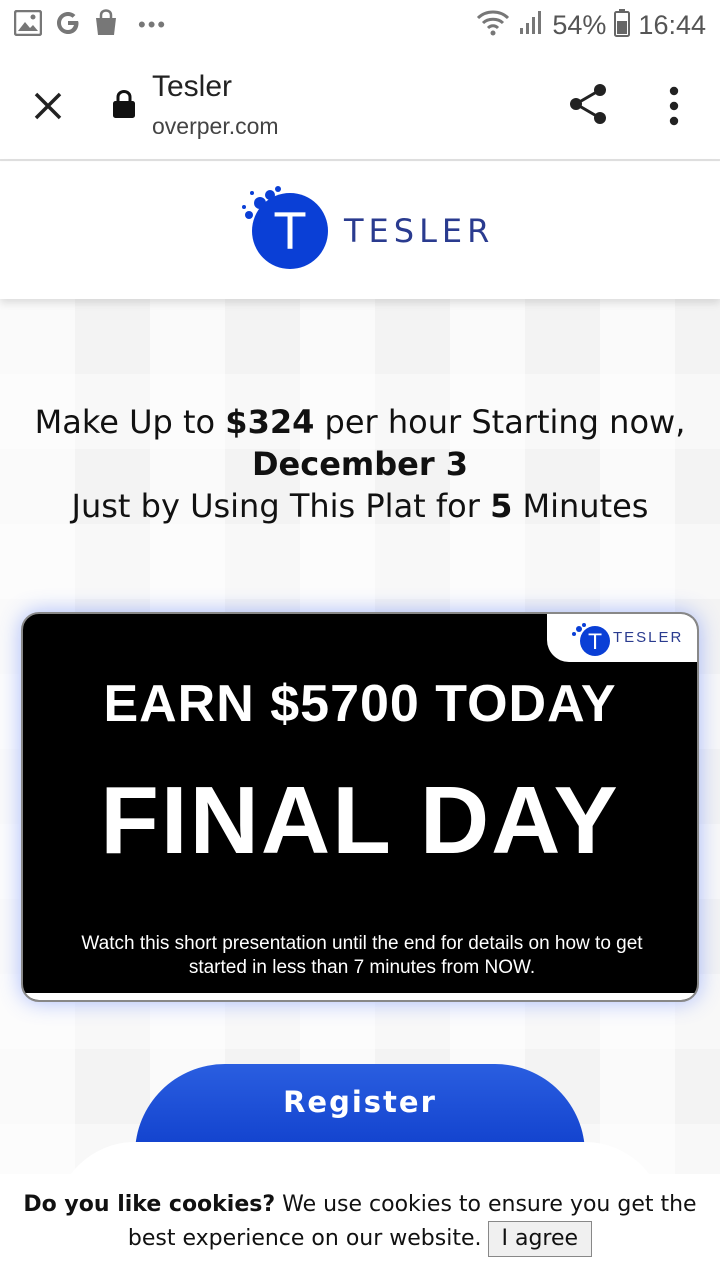 This screenshot has height=1280, width=720. I want to click on google-icon, so click(68, 25).